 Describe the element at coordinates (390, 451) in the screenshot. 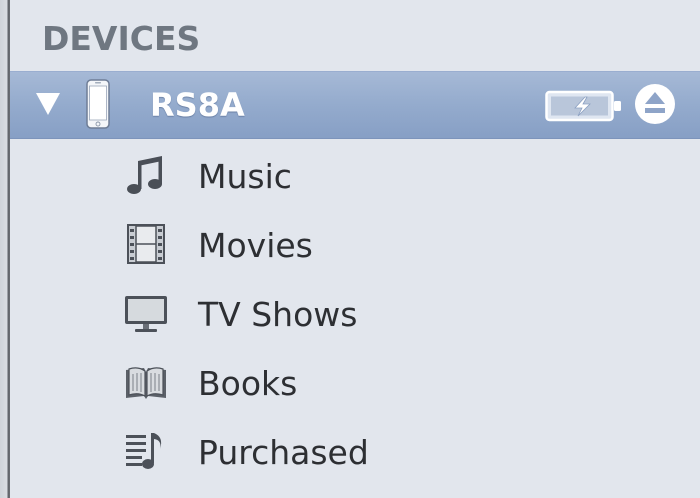

I see `sidebar-item-purchased: Purchased` at that location.